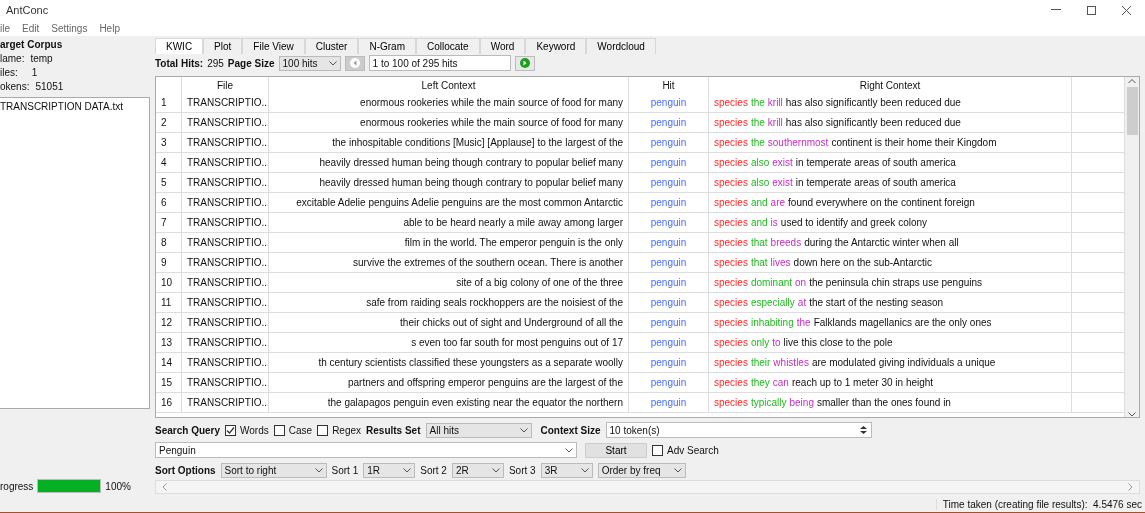 The image size is (1145, 513). Describe the element at coordinates (1126, 10) in the screenshot. I see `close-icon` at that location.